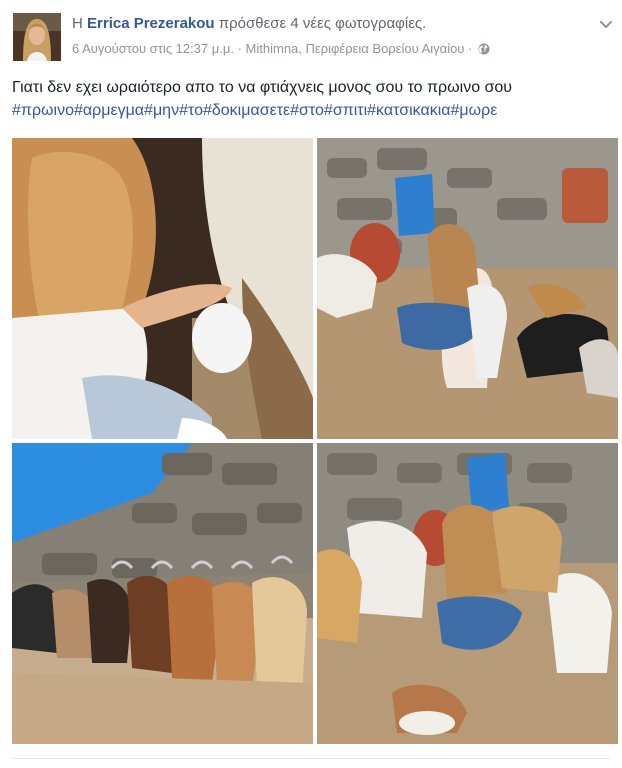  I want to click on post-divider, so click(311, 758).